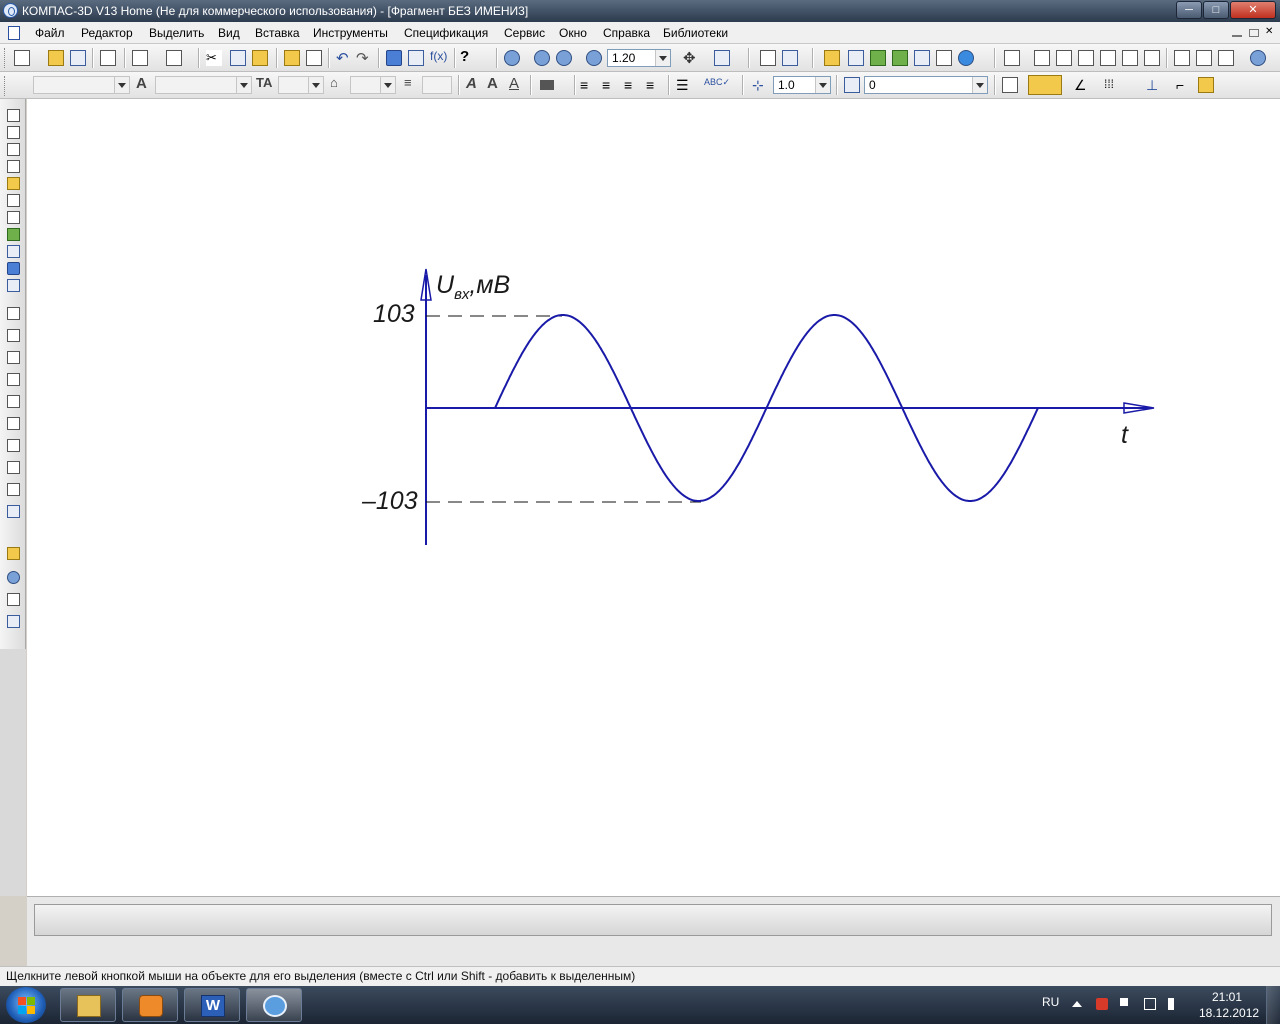 The width and height of the screenshot is (1280, 1024). Describe the element at coordinates (13, 621) in the screenshot. I see `axis-icon` at that location.